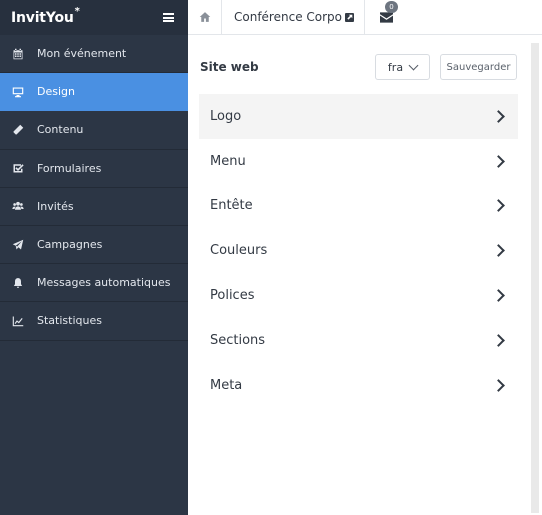  What do you see at coordinates (18, 206) in the screenshot?
I see `users-icon` at bounding box center [18, 206].